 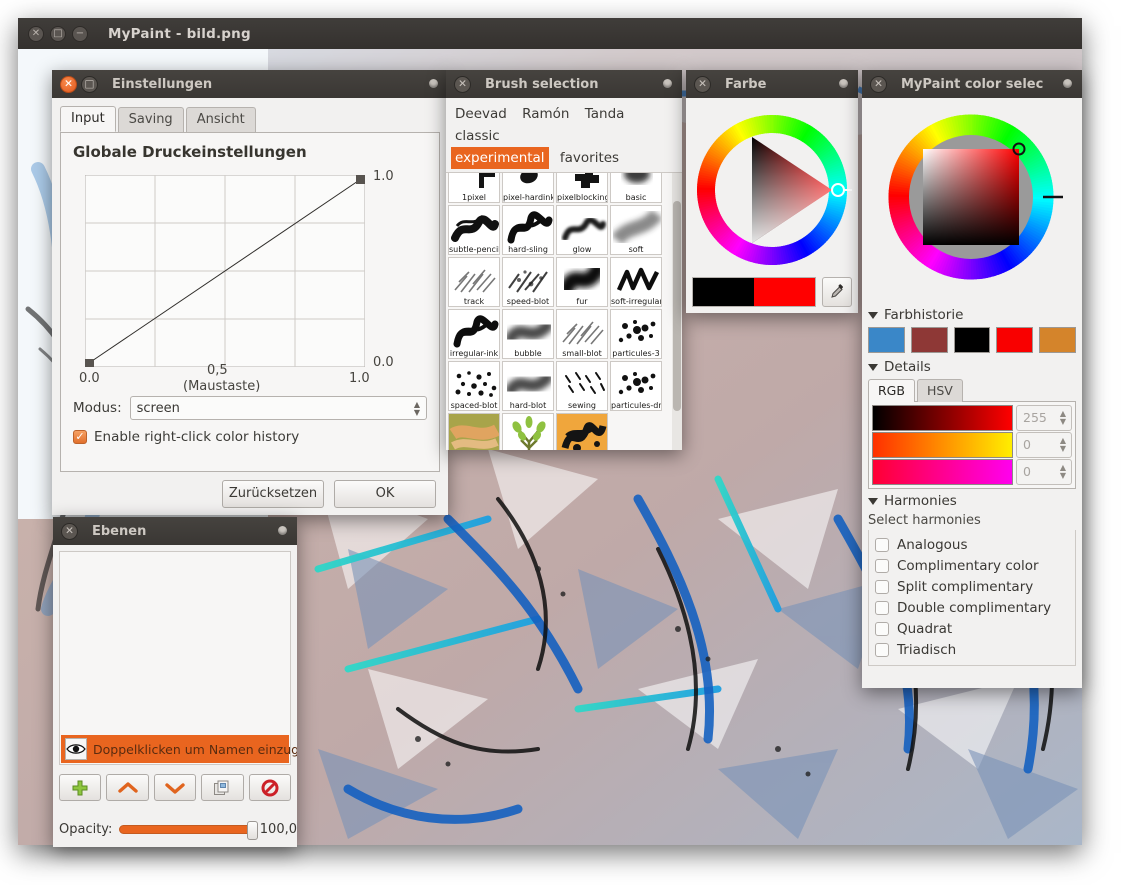 What do you see at coordinates (837, 292) in the screenshot?
I see `eyedropper-button` at bounding box center [837, 292].